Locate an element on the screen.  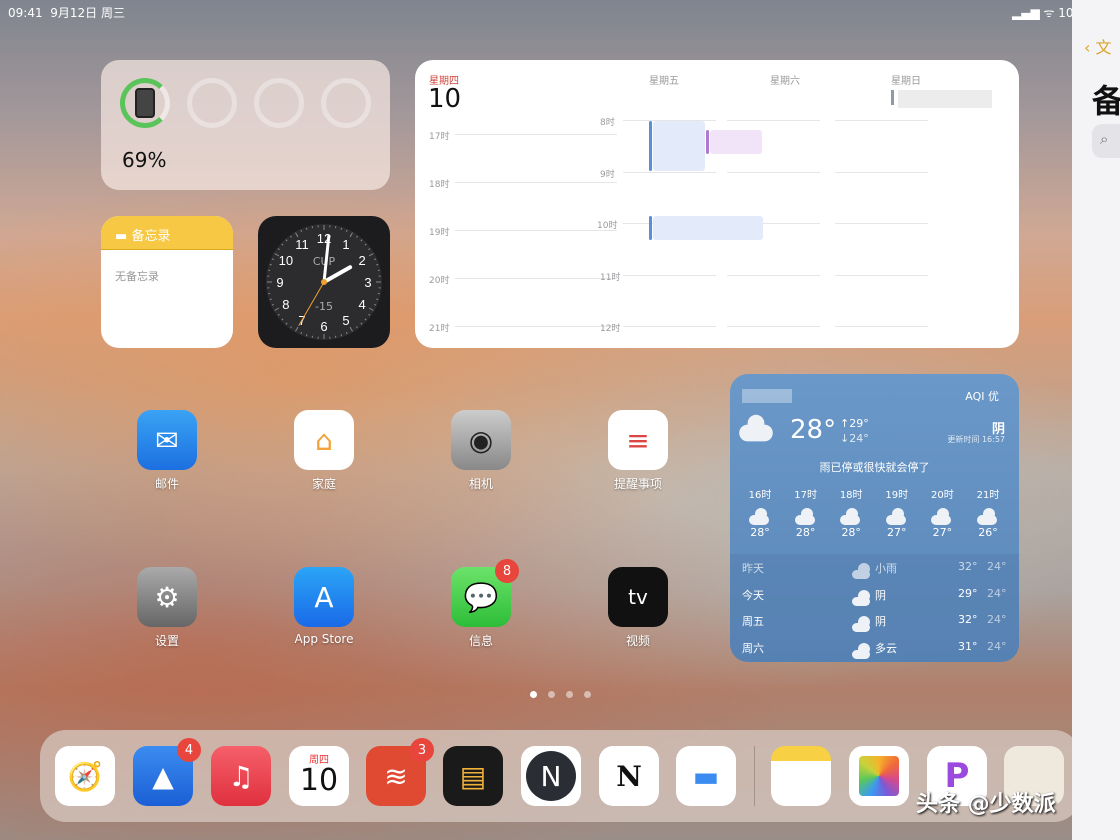
aqi: AQI 优 is located at coordinates (982, 396).